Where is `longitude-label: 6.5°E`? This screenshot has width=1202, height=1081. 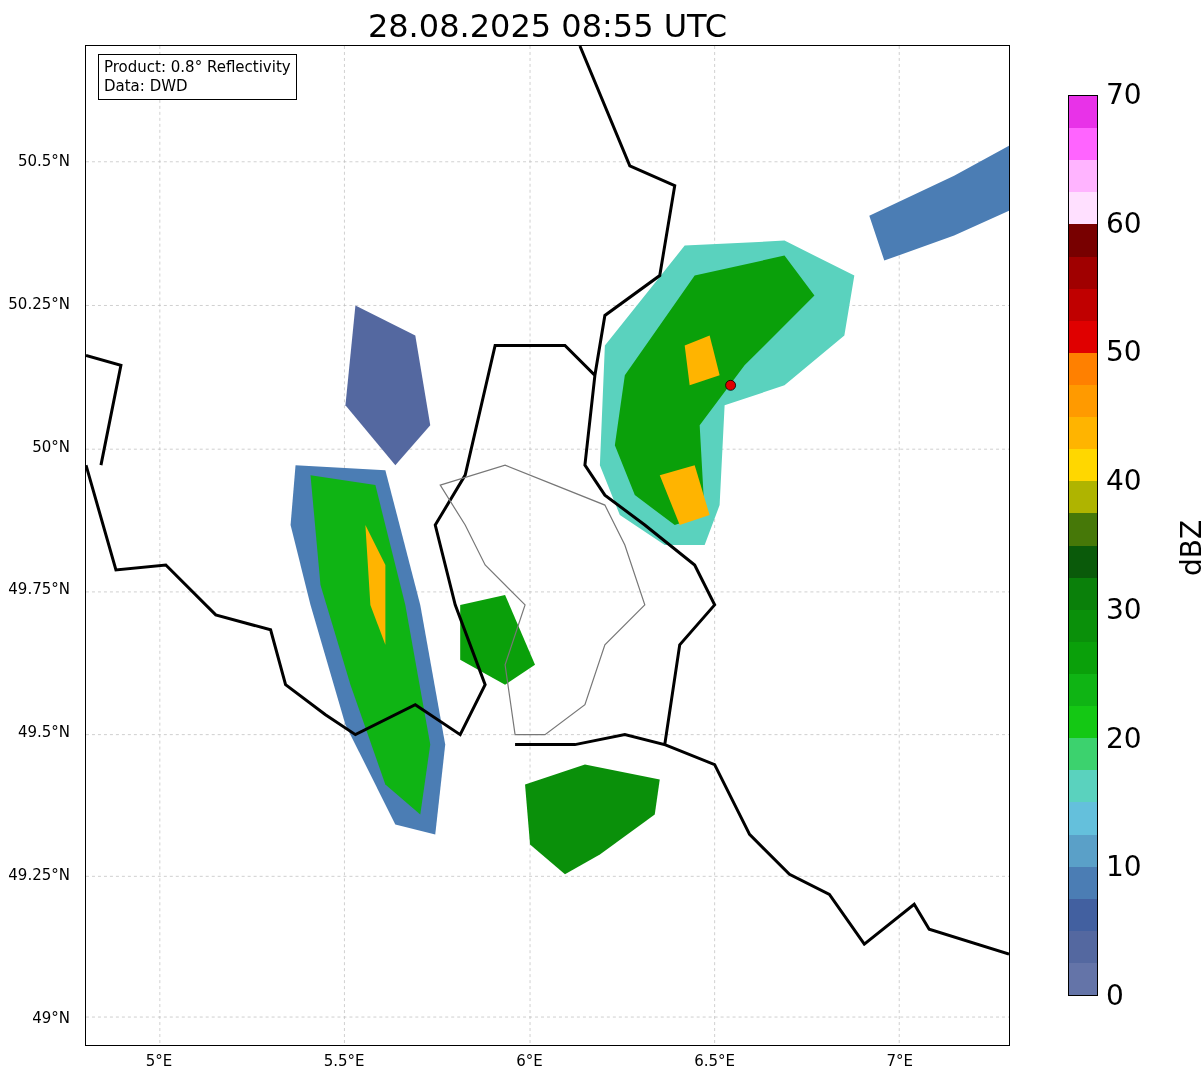
longitude-label: 6.5°E is located at coordinates (714, 1061).